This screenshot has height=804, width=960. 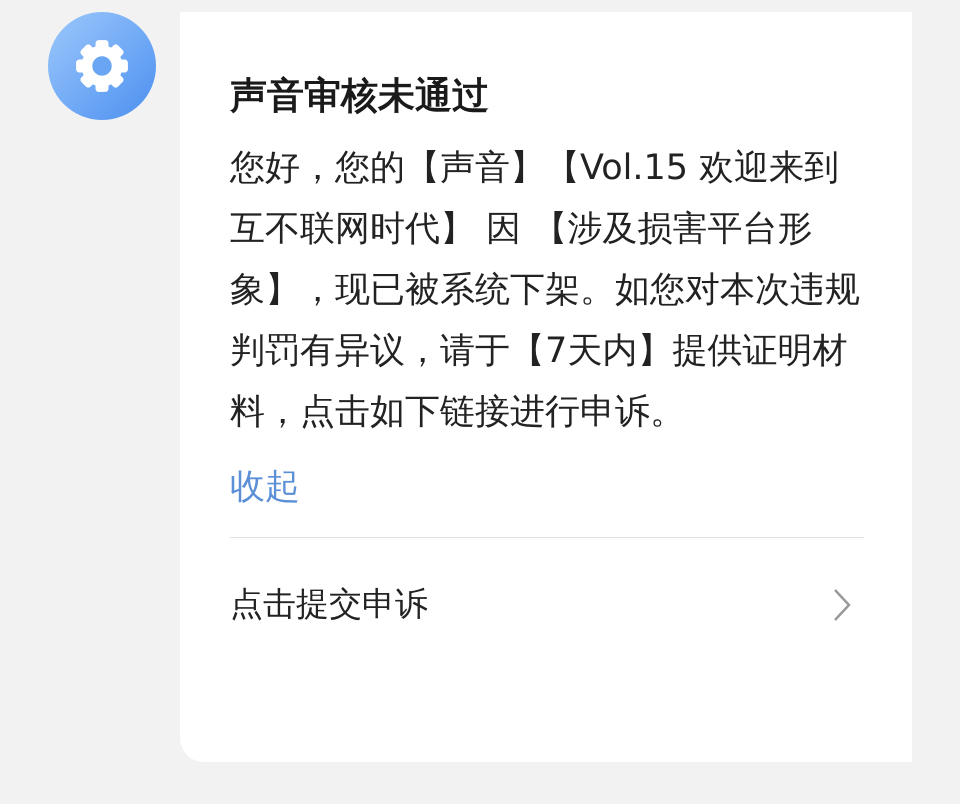 I want to click on settings-avatar-icon, so click(x=102, y=66).